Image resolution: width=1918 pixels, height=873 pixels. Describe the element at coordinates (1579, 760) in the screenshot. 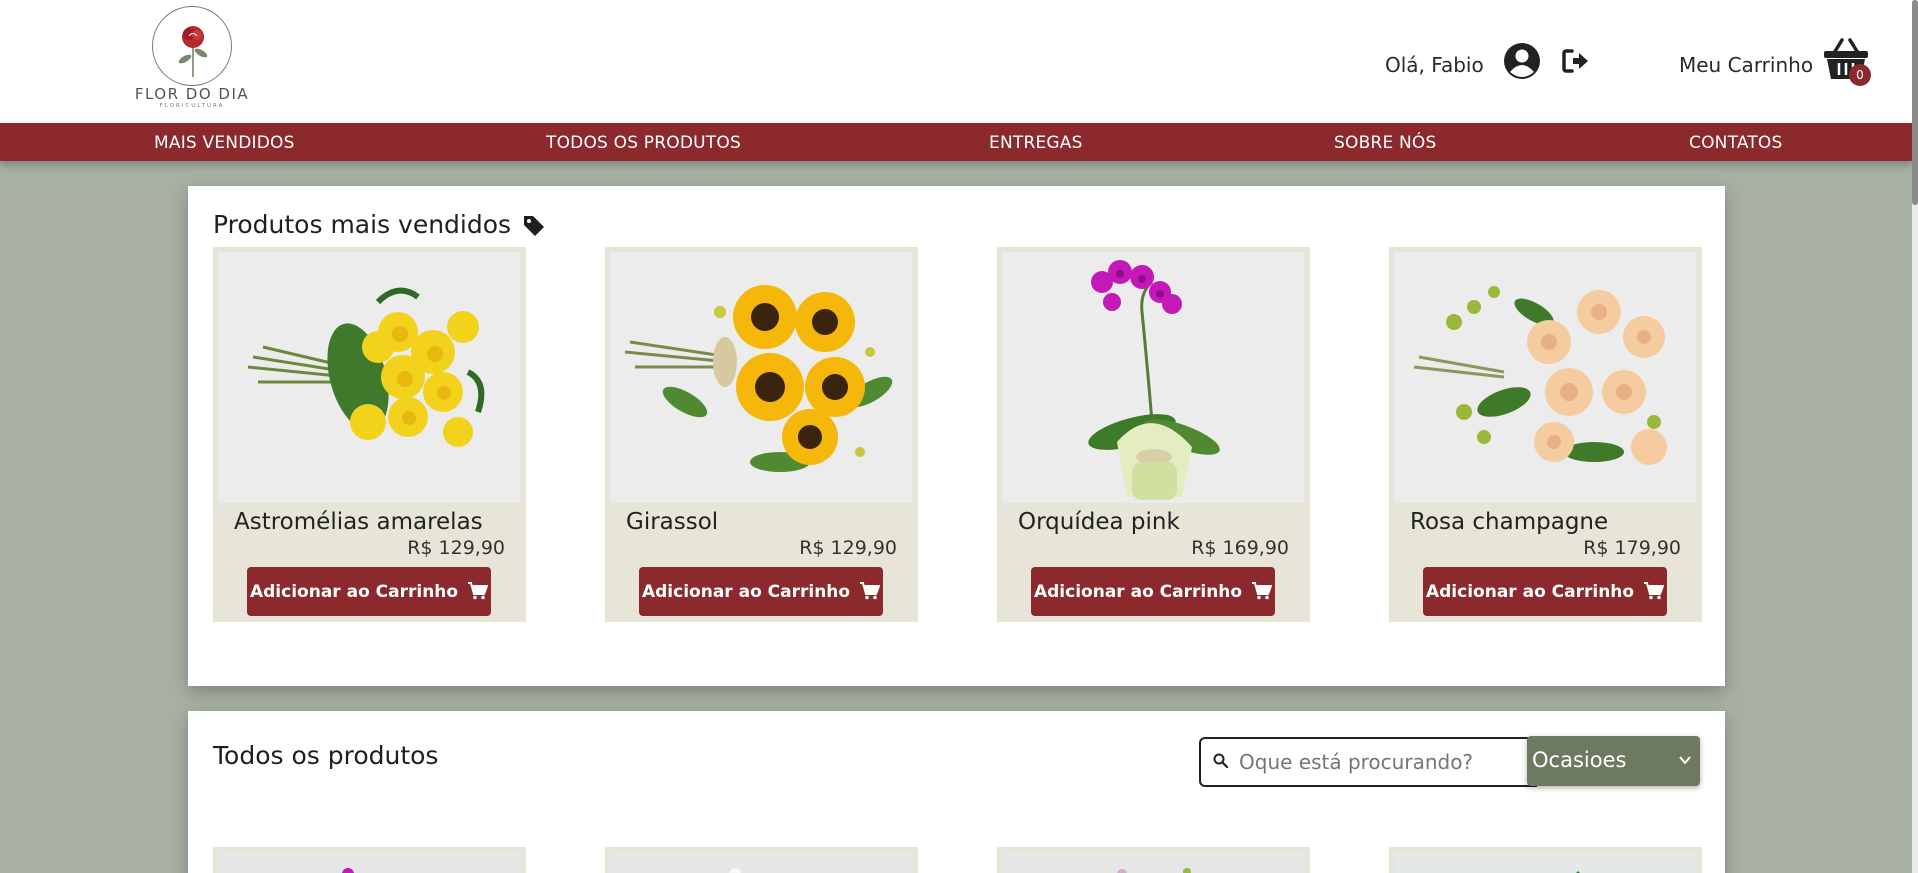

I see `occasion-filter-value: Ocasioes` at that location.